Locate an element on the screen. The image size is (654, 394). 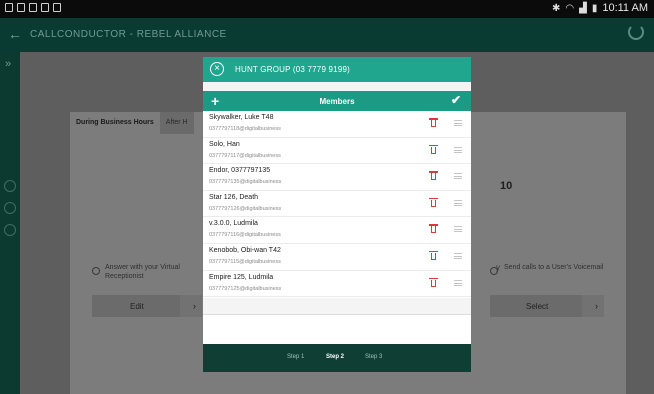
members-title: Members is located at coordinates (337, 101).